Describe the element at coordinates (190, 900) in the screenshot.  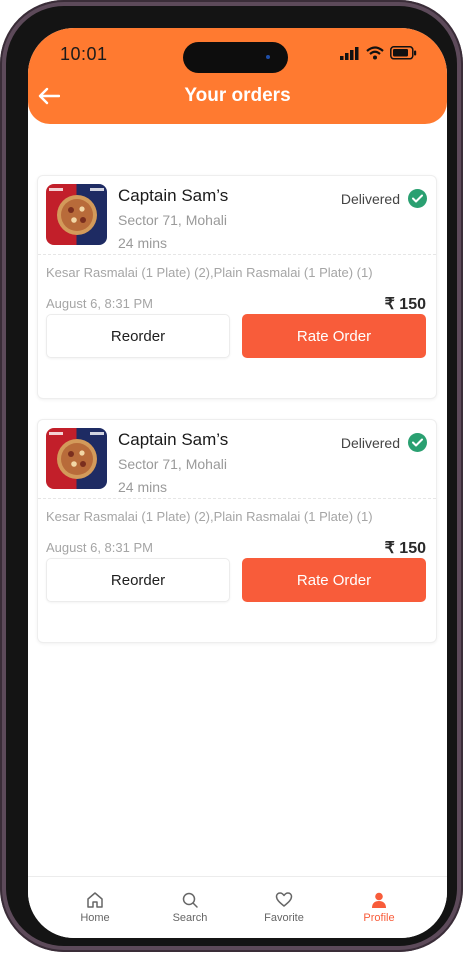
I see `search-icon` at that location.